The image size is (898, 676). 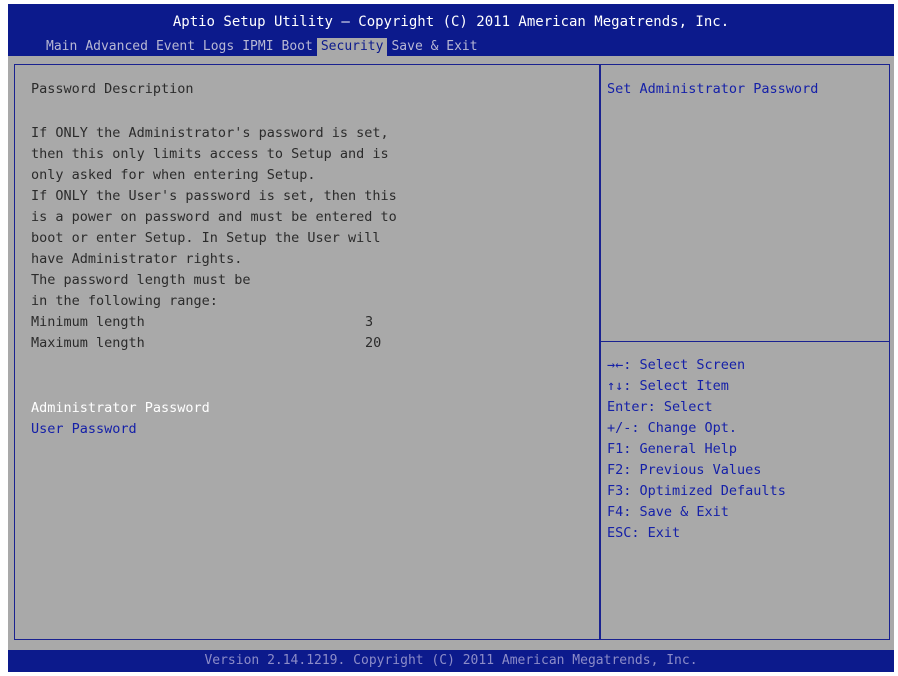 What do you see at coordinates (684, 407) in the screenshot?
I see `key-hint-desc: Select` at bounding box center [684, 407].